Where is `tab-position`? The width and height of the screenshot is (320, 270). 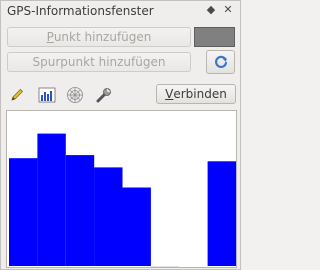 tab-position is located at coordinates (17, 95).